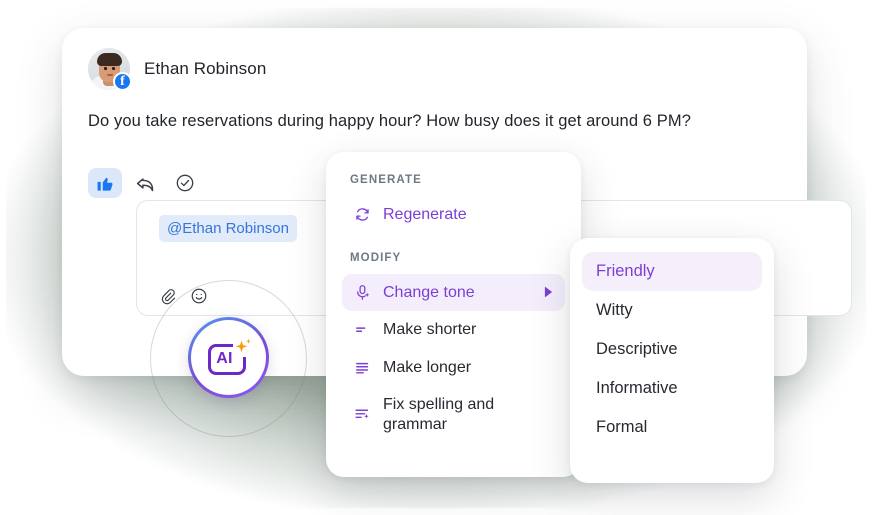  Describe the element at coordinates (105, 68) in the screenshot. I see `avatar-eye-left` at that location.